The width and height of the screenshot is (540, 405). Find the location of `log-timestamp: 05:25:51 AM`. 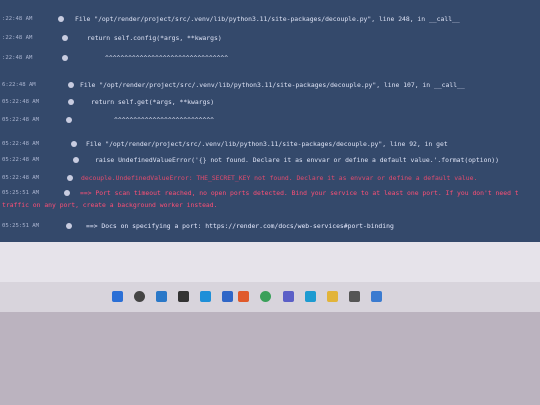

log-timestamp: 05:25:51 AM is located at coordinates (21, 226).